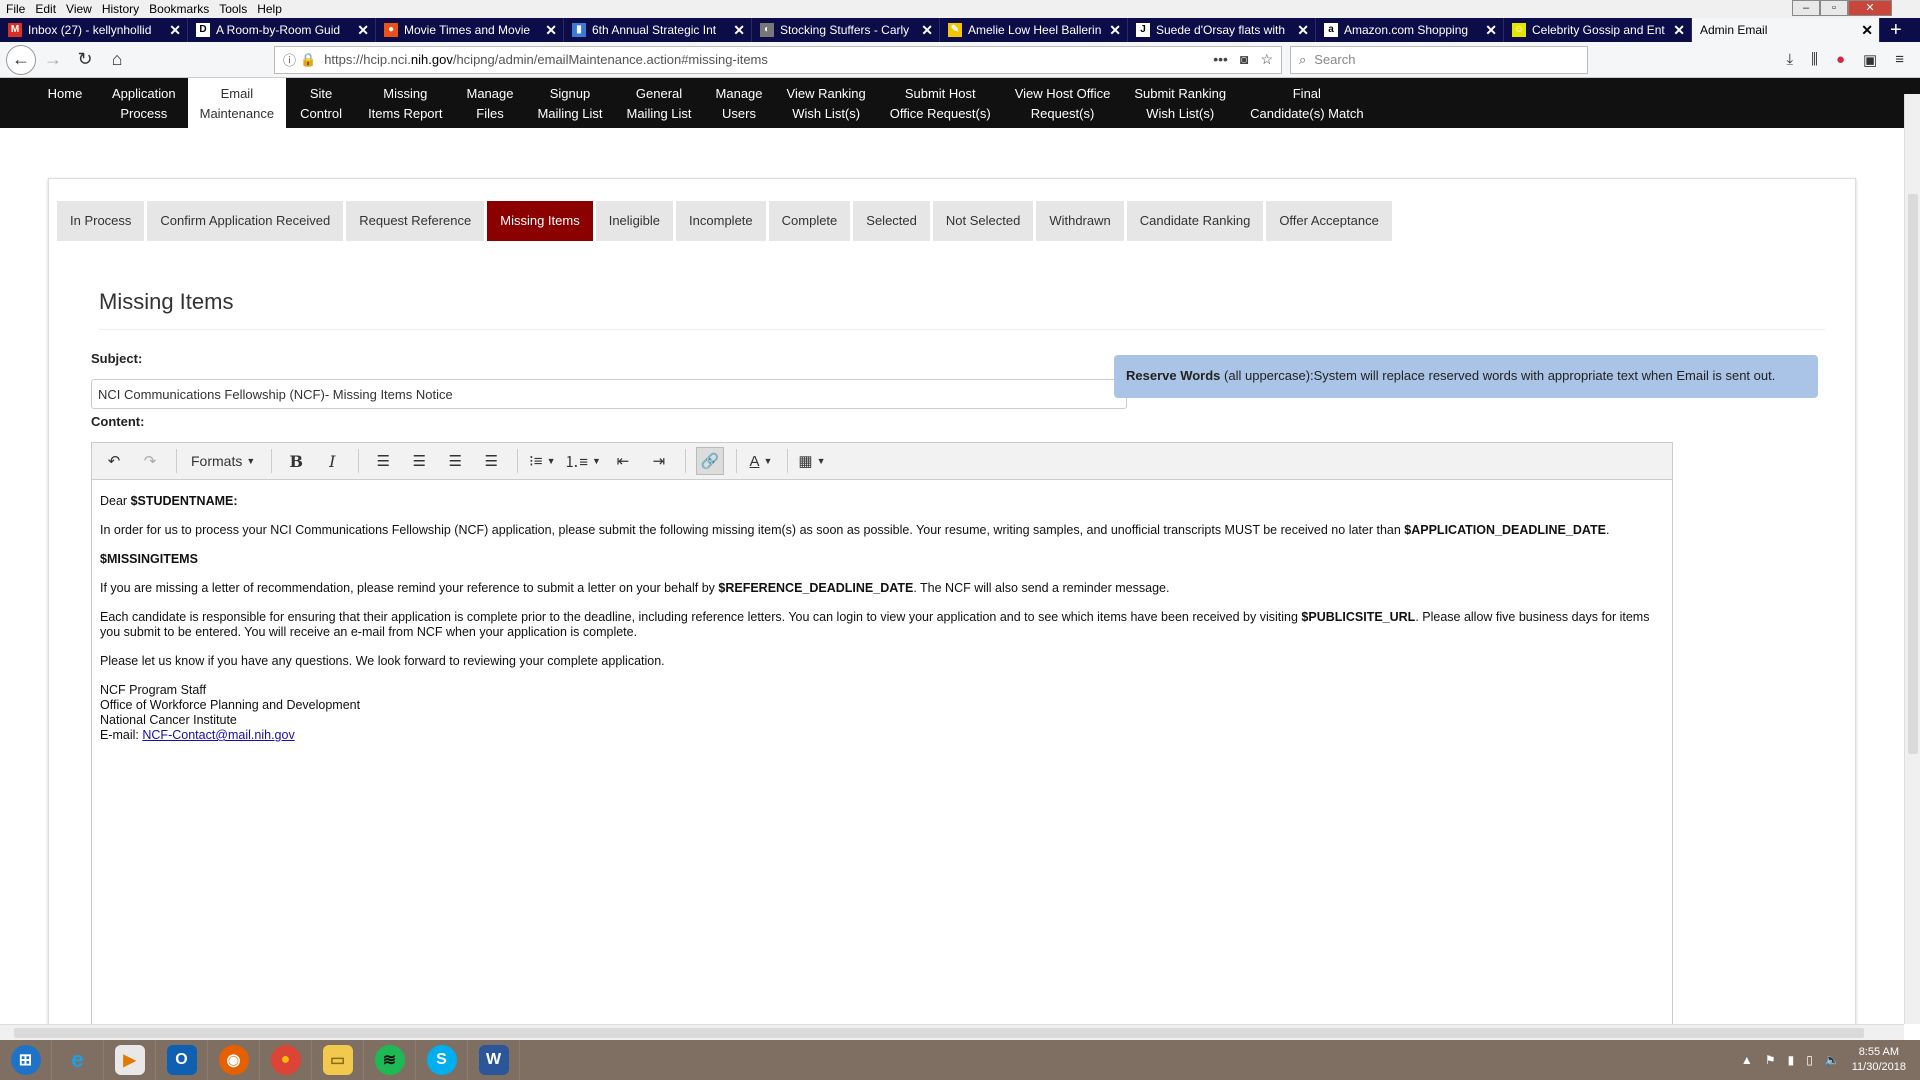 The image size is (1920, 1080). What do you see at coordinates (1266, 59) in the screenshot?
I see `bookmark-star-icon: ☆` at bounding box center [1266, 59].